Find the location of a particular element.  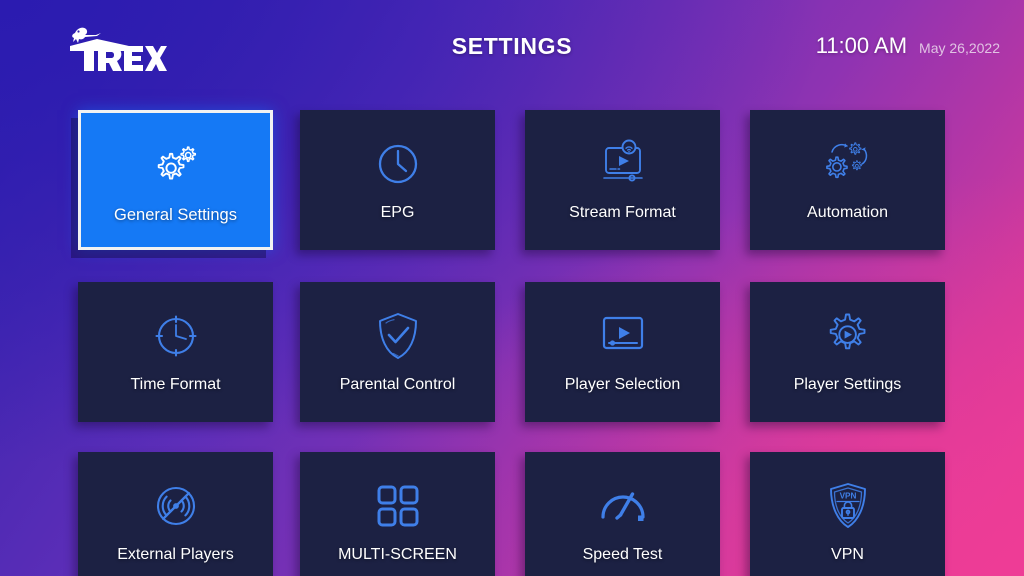

tile-automation: Automation is located at coordinates (847, 180).